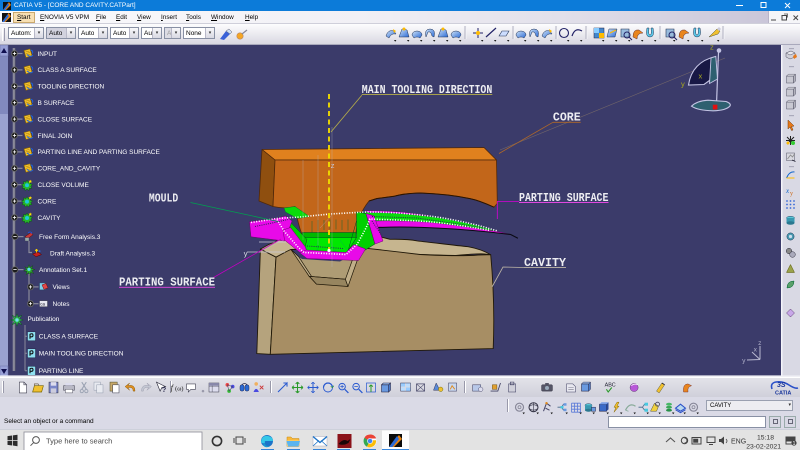 The height and width of the screenshot is (450, 800). What do you see at coordinates (65, 119) in the screenshot?
I see `svg-text: CLOSE SURFACE` at bounding box center [65, 119].